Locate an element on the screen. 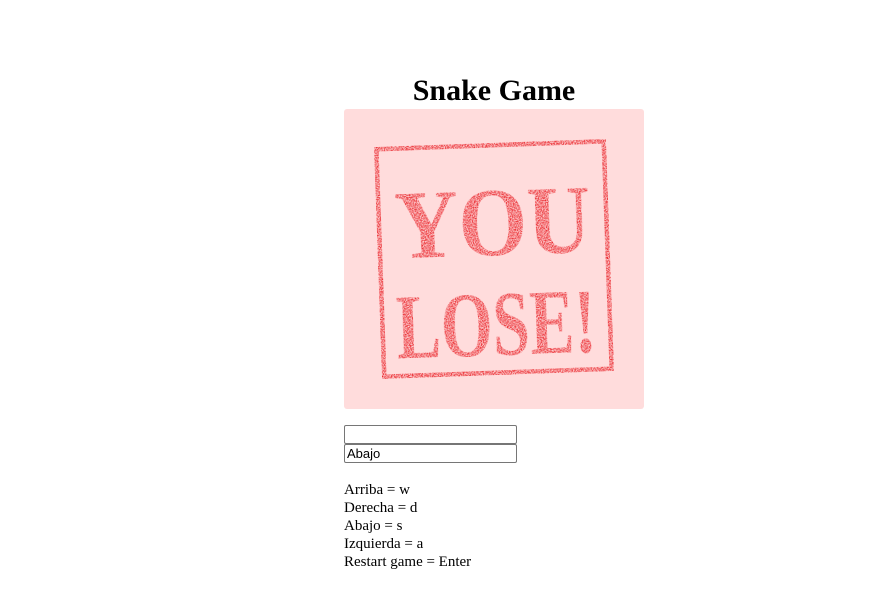 The image size is (881, 613). you-lose-stamp: YOU LOSE! is located at coordinates (494, 259).